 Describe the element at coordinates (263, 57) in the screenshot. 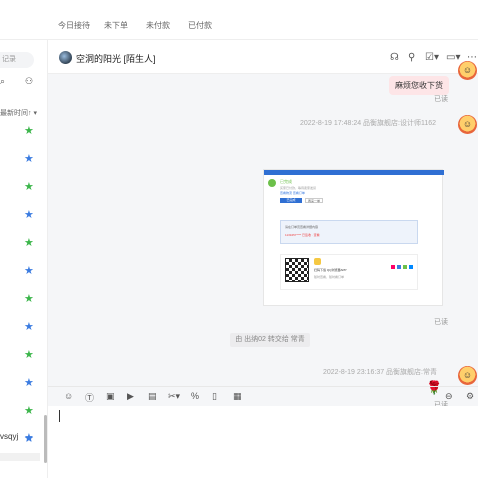

I see `chat-header: 空洞的阳光 [陌生人] ☊ ⚲ ☑▾ ▭▾ ⋯` at that location.